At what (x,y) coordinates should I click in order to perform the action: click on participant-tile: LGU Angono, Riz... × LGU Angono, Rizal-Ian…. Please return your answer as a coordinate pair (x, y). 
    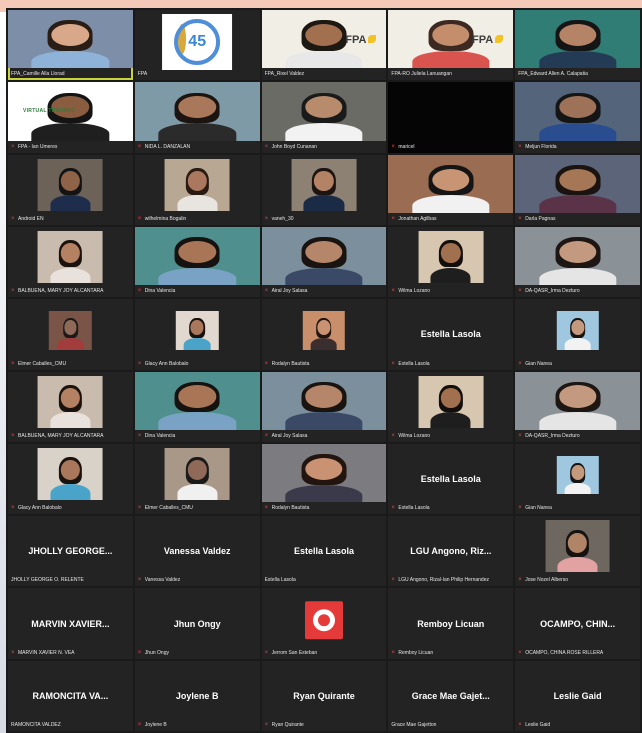
    Looking at the image, I should click on (451, 551).